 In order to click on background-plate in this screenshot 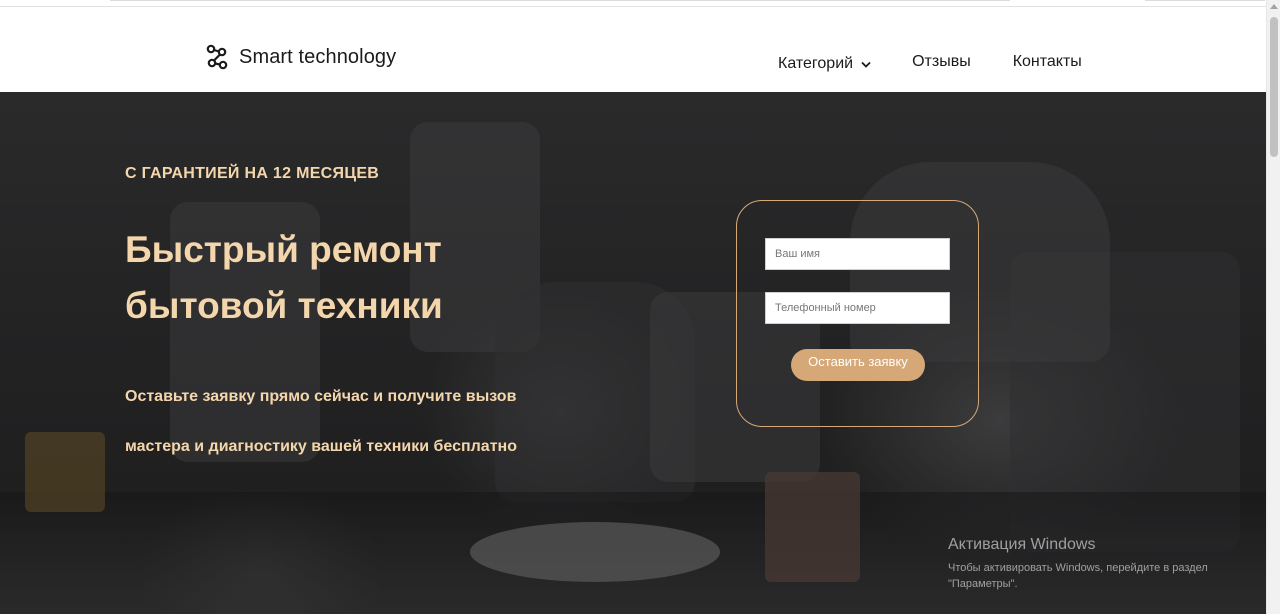, I will do `click(595, 552)`.